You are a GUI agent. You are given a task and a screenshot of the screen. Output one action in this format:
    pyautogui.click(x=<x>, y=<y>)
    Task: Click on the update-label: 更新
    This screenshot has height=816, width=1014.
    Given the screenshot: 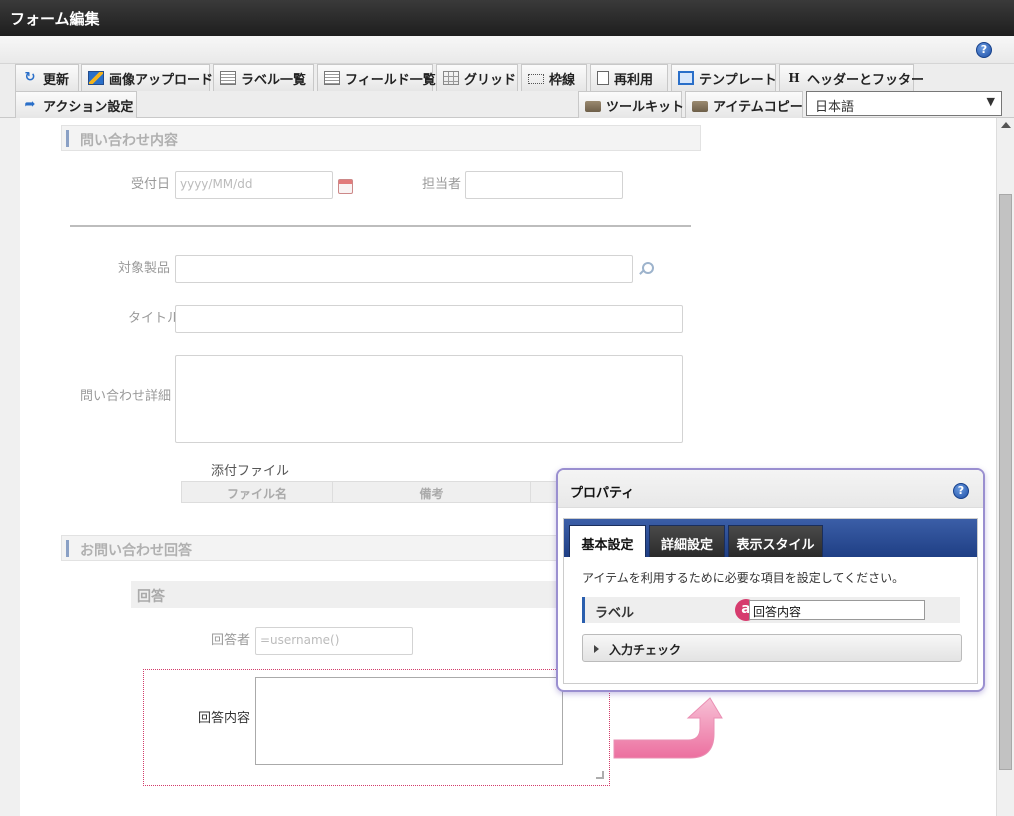 What is the action you would take?
    pyautogui.click(x=56, y=80)
    